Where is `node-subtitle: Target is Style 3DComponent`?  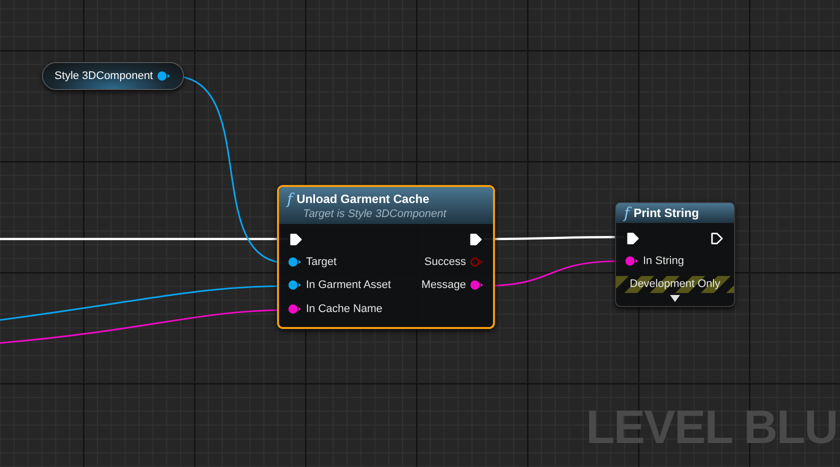
node-subtitle: Target is Style 3DComponent is located at coordinates (375, 214).